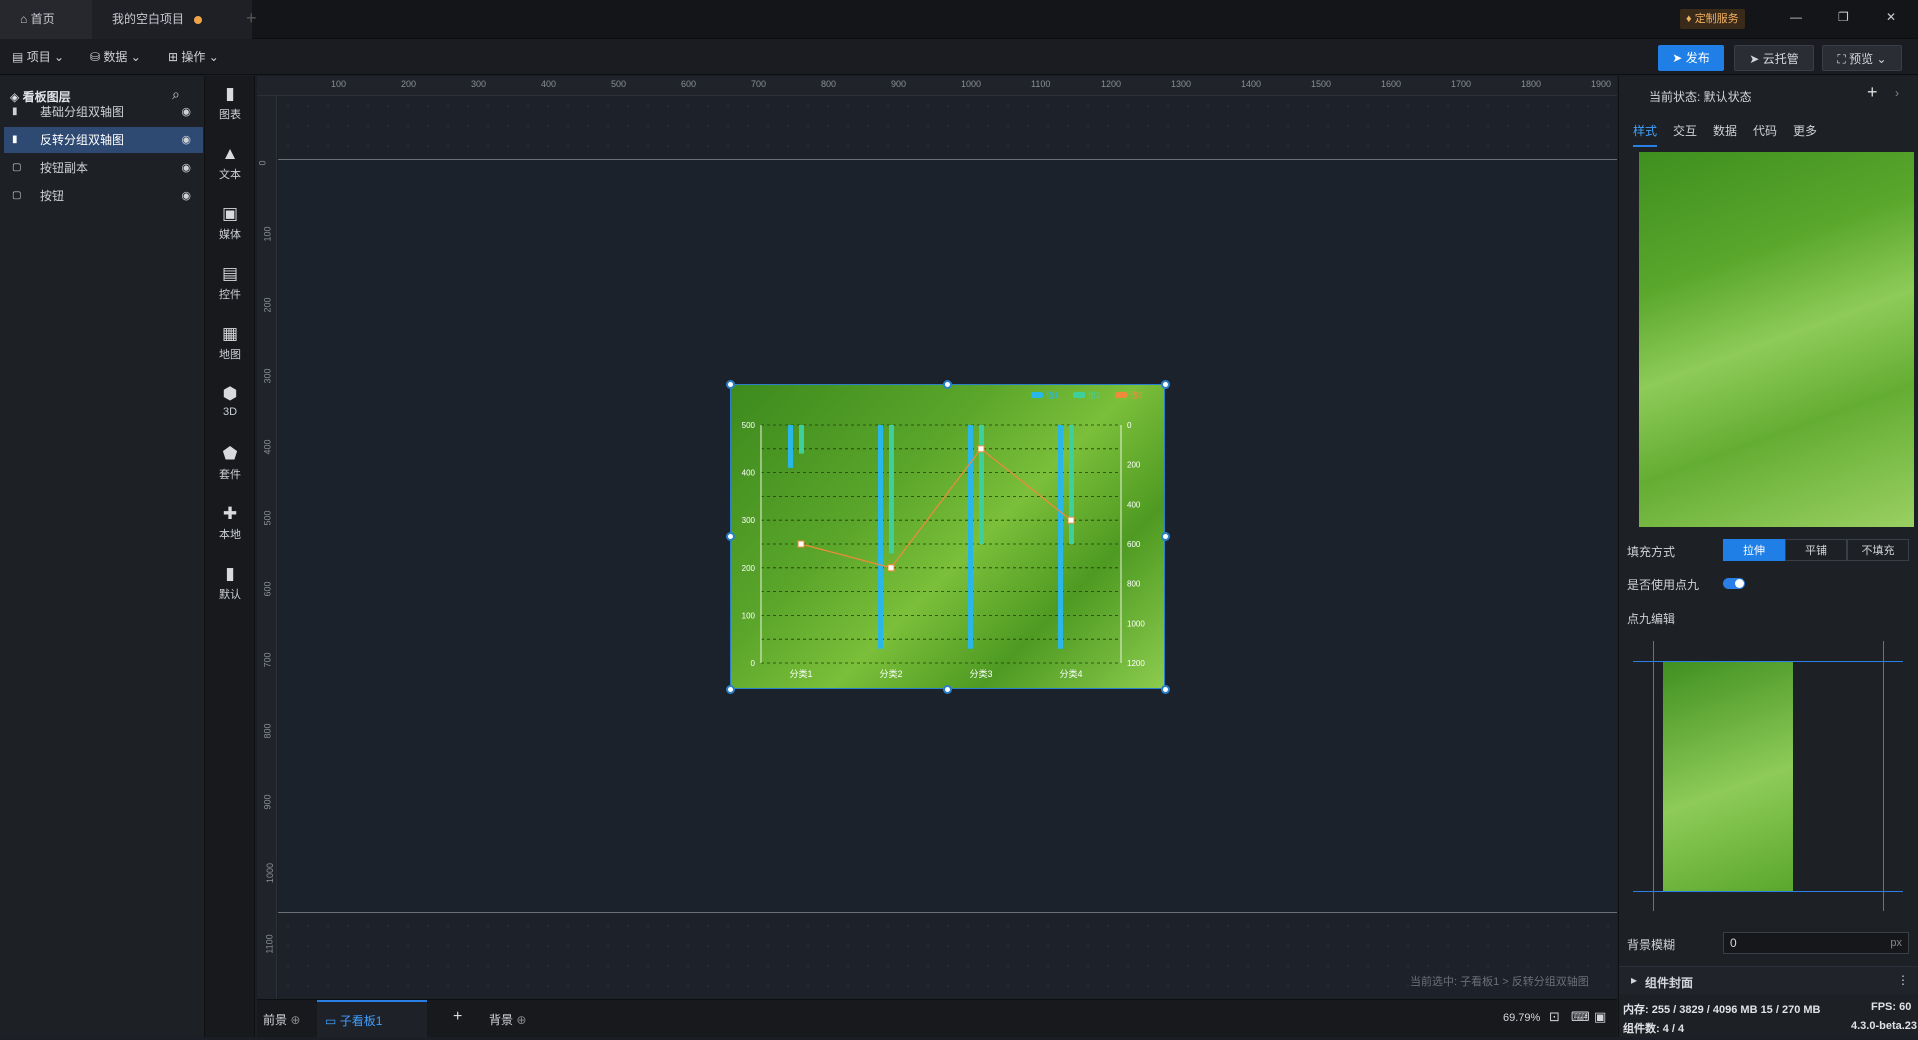 This screenshot has height=1040, width=1918. Describe the element at coordinates (1891, 17) in the screenshot. I see `close-button: ✕` at that location.